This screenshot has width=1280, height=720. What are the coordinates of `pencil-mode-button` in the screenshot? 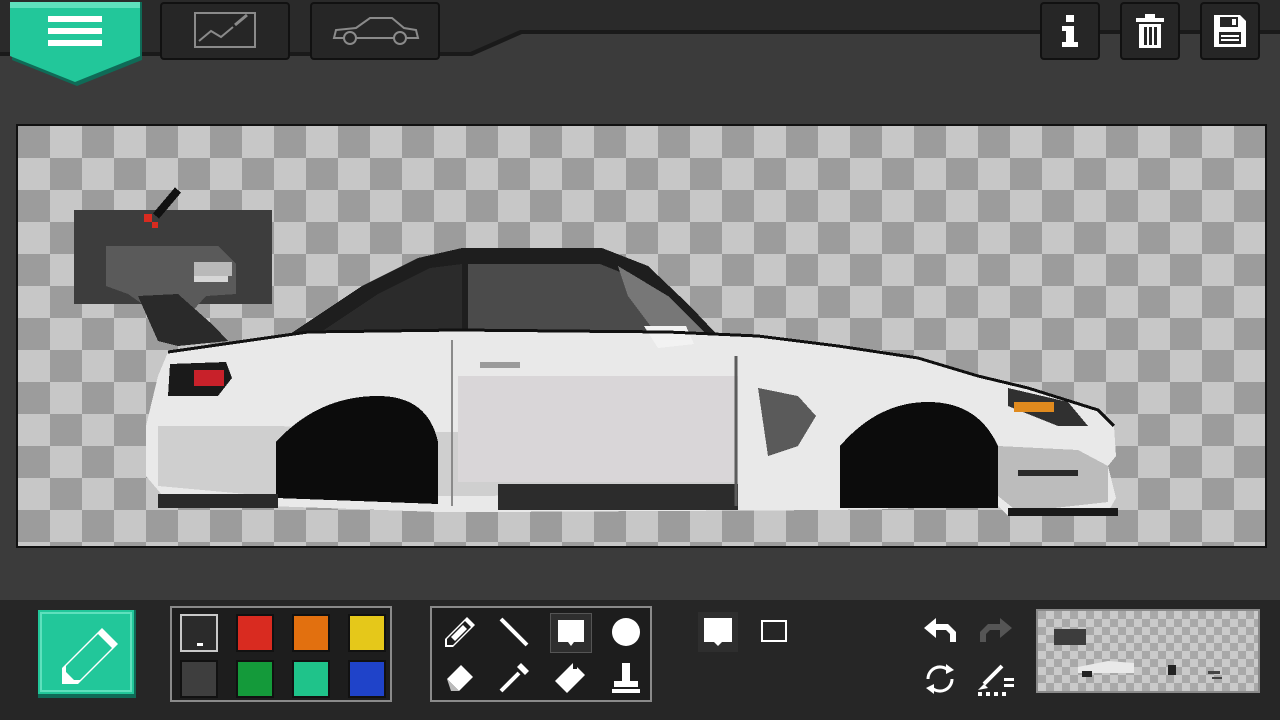 It's located at (87, 654).